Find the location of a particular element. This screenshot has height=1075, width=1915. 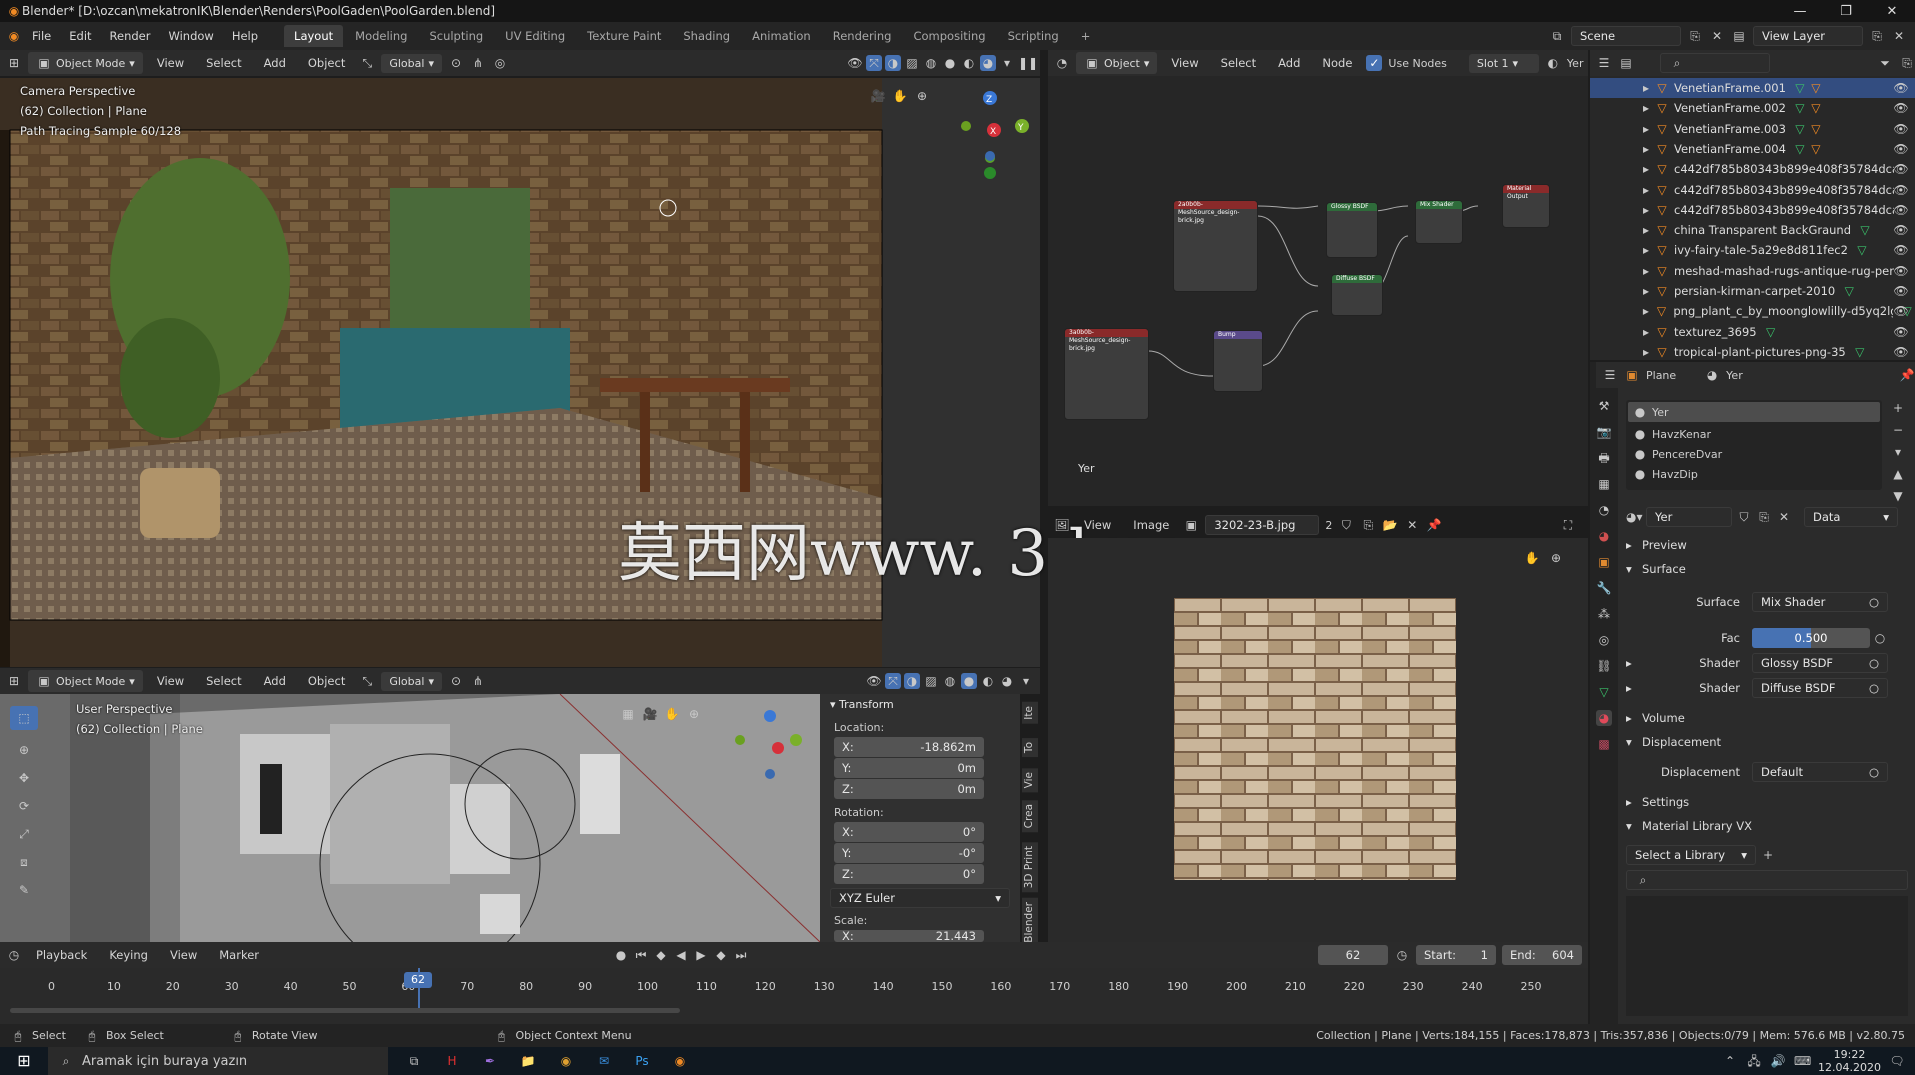

axis-gizmo: Z Y X is located at coordinates (990, 126).